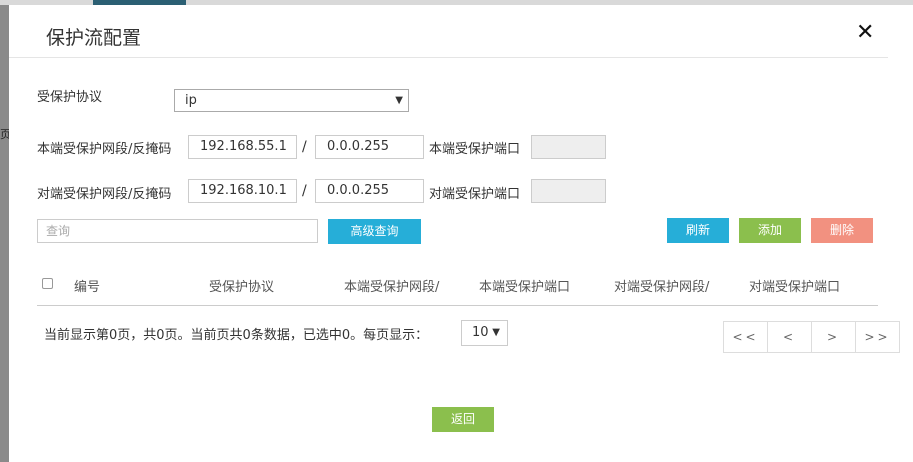 This screenshot has width=913, height=462. Describe the element at coordinates (242, 287) in the screenshot. I see `column-header-protocol: 受保护协议` at that location.